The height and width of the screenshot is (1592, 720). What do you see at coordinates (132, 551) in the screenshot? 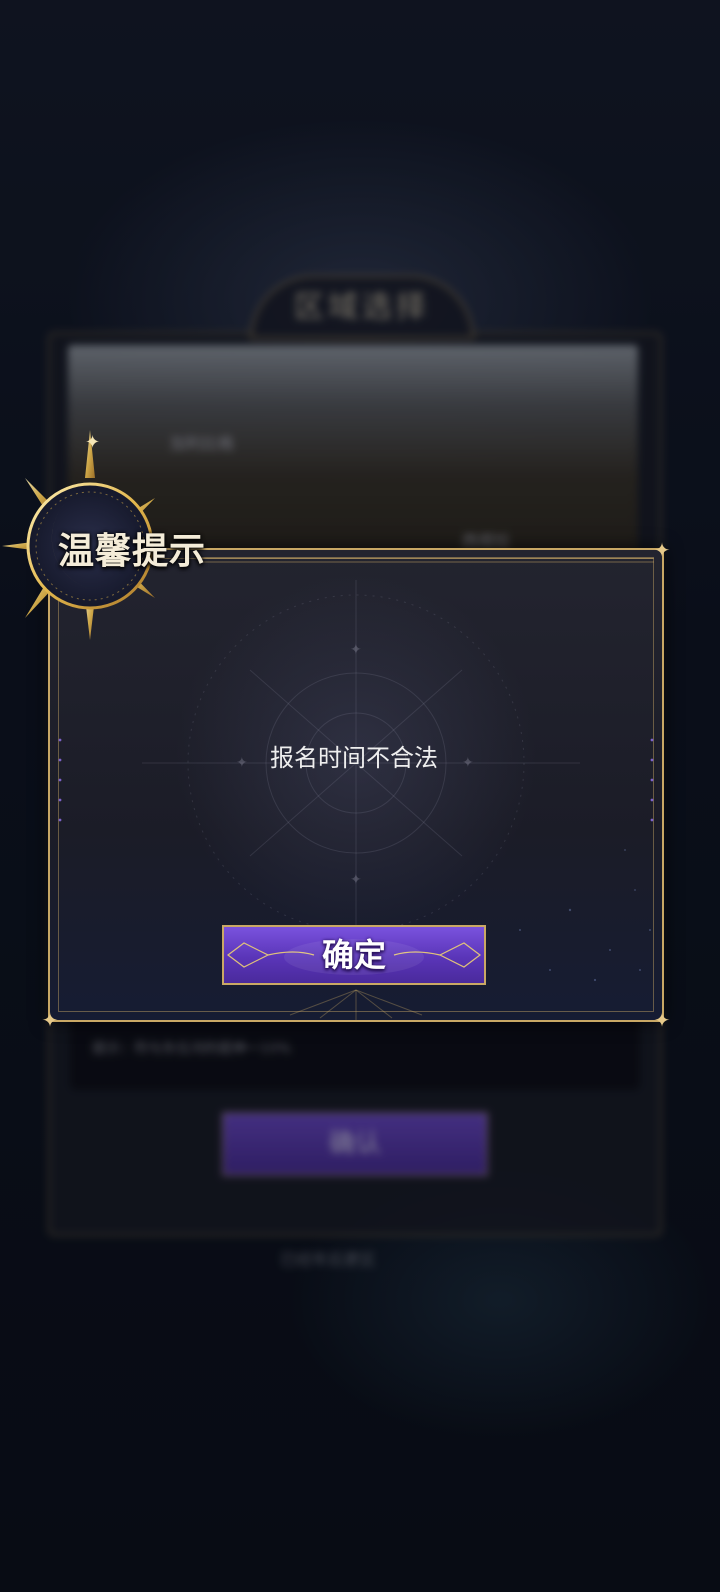
I see `dialog-title: 温馨提示` at bounding box center [132, 551].